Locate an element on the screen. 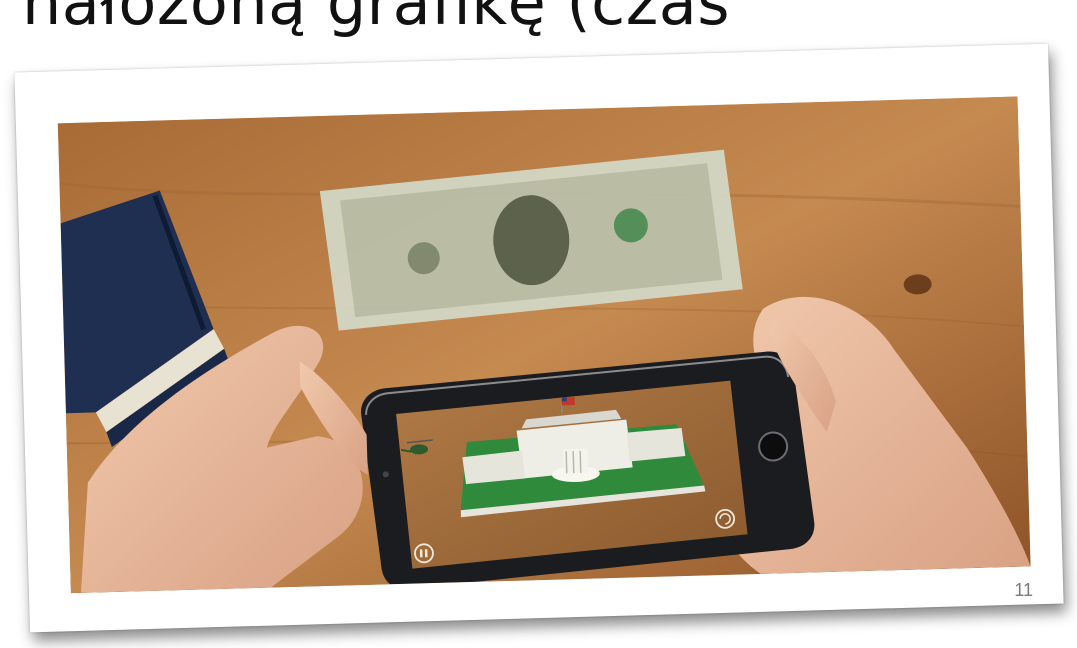 The width and height of the screenshot is (1077, 648). slide-number: 11 is located at coordinates (1023, 590).